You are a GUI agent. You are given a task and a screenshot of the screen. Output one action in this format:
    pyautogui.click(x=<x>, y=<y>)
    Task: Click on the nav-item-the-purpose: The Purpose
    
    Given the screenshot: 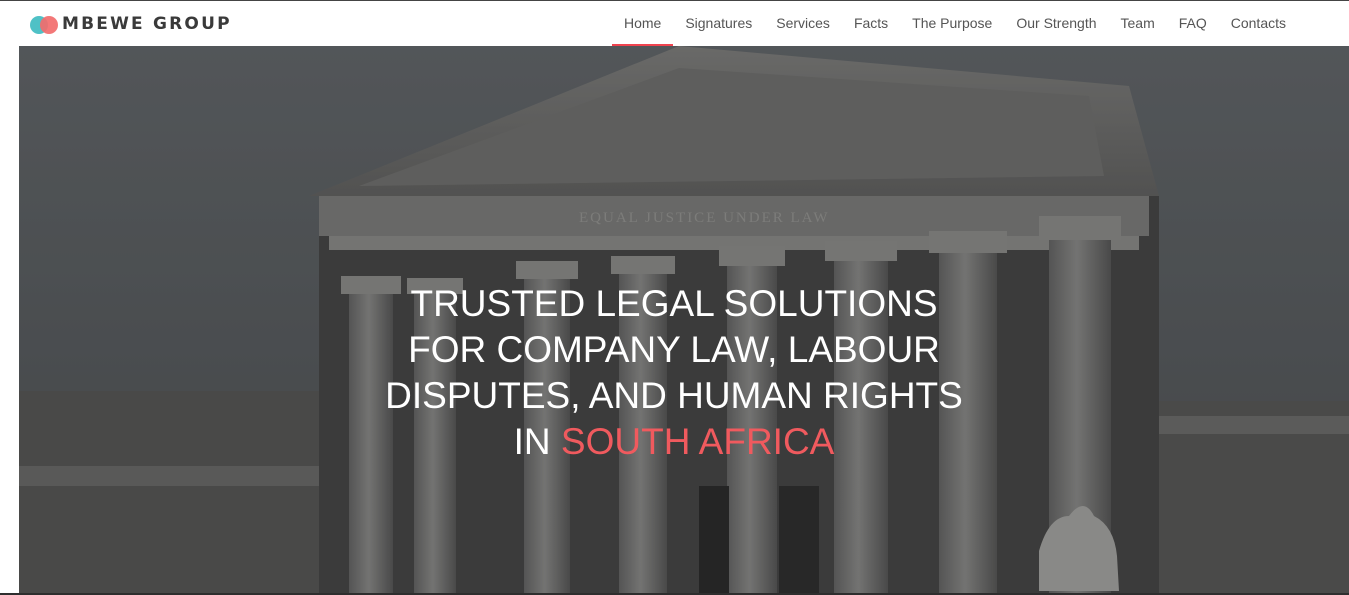 What is the action you would take?
    pyautogui.click(x=952, y=23)
    